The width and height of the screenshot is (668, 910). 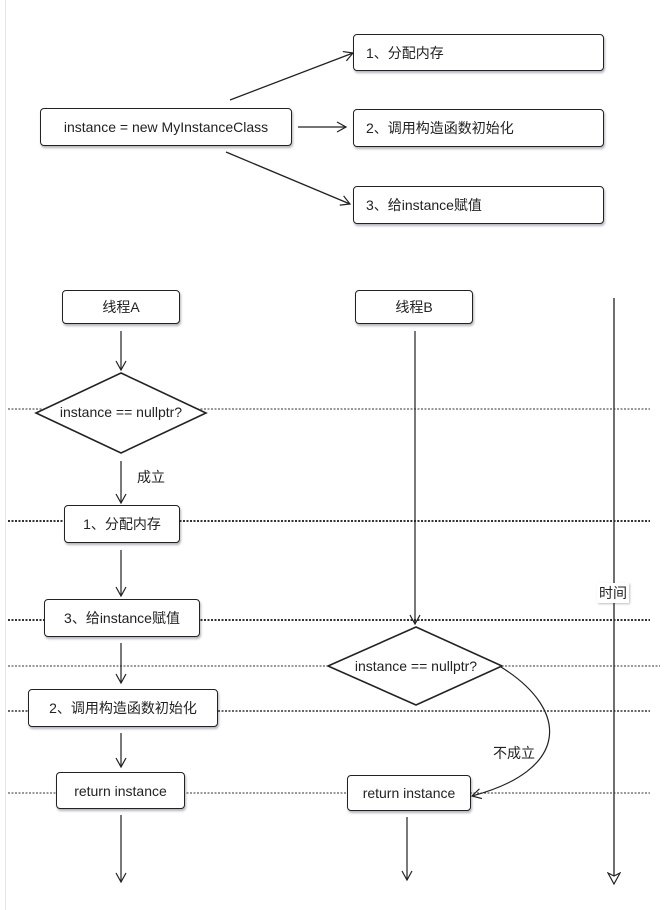 I want to click on thread-a-check-text: instance == nullptr?, so click(x=121, y=412).